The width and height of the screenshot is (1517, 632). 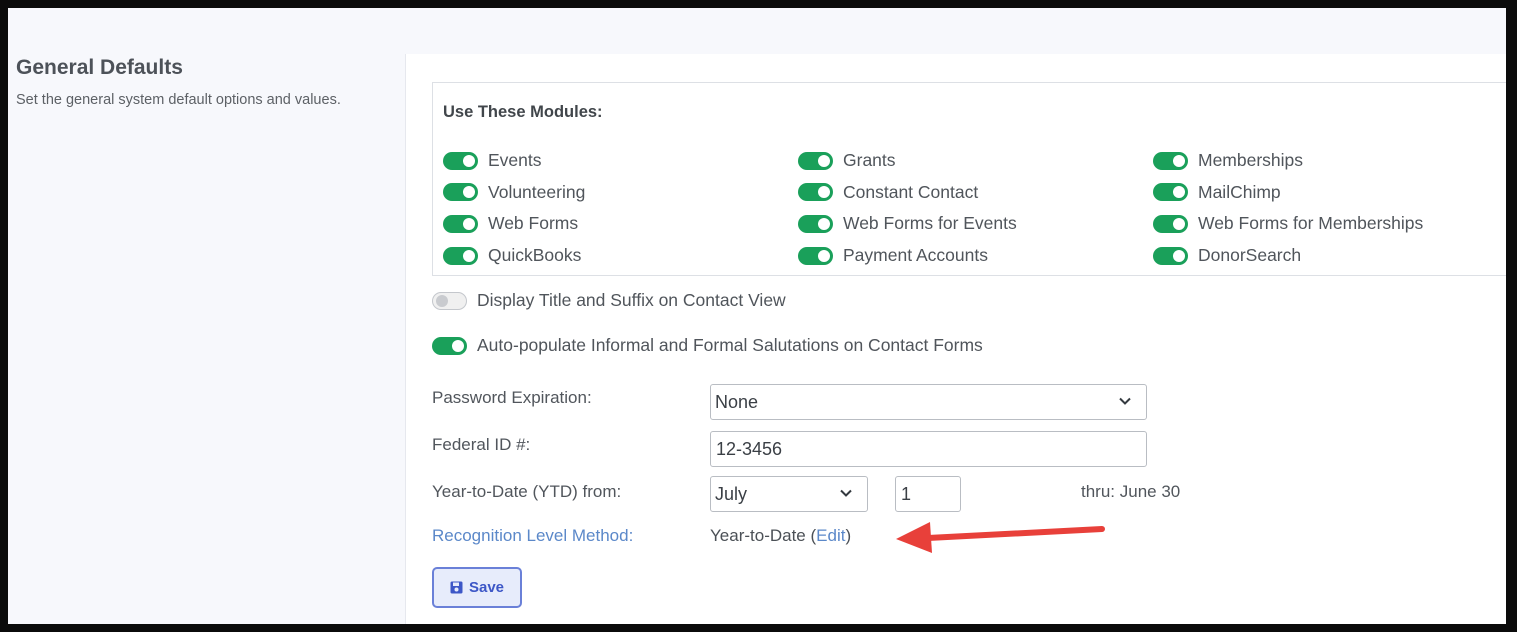 I want to click on module-grants: Grants, so click(x=975, y=161).